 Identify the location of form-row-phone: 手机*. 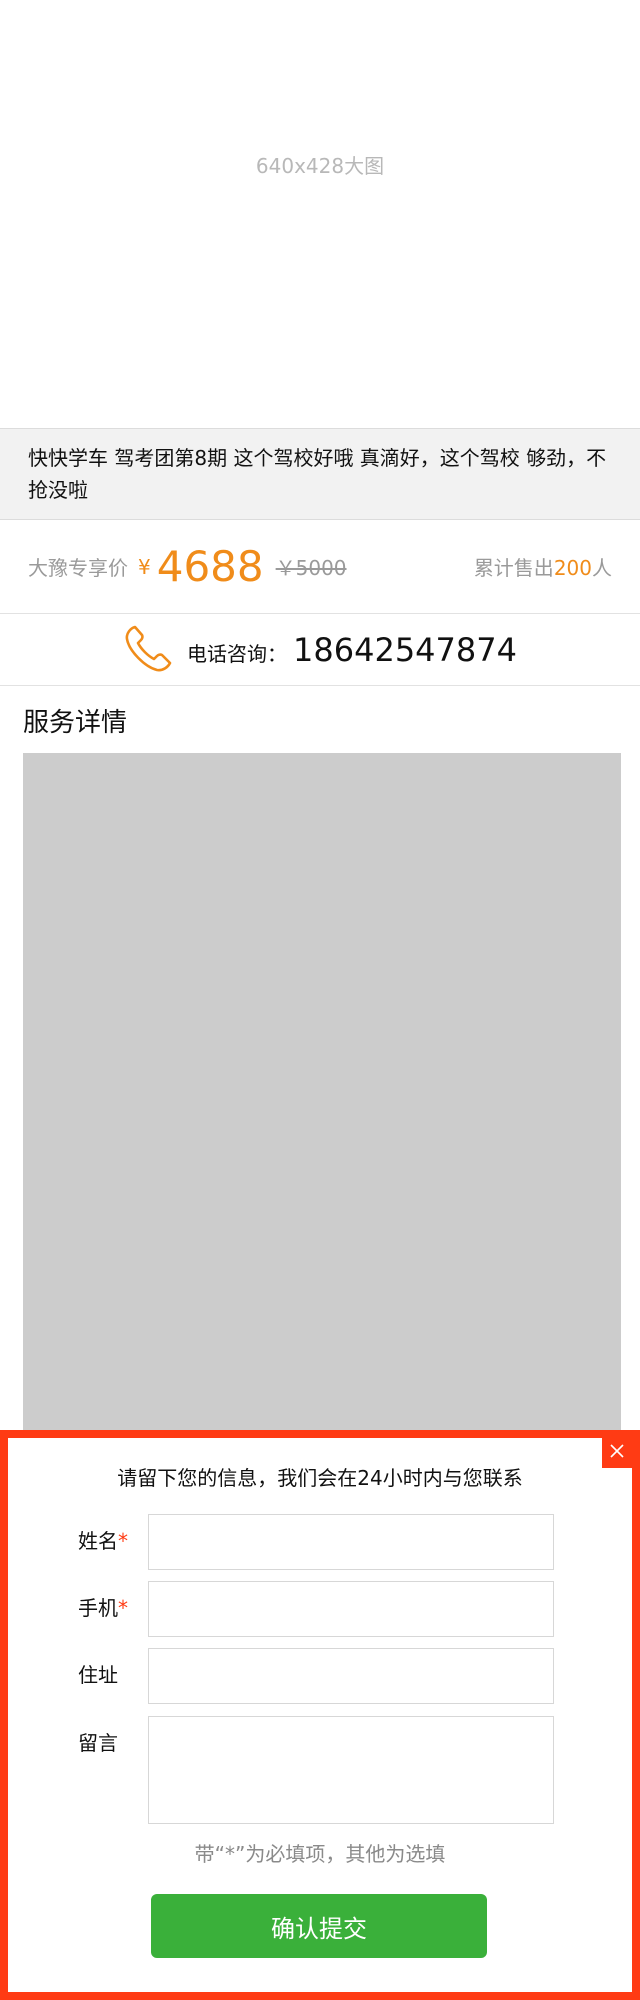
(323, 1609).